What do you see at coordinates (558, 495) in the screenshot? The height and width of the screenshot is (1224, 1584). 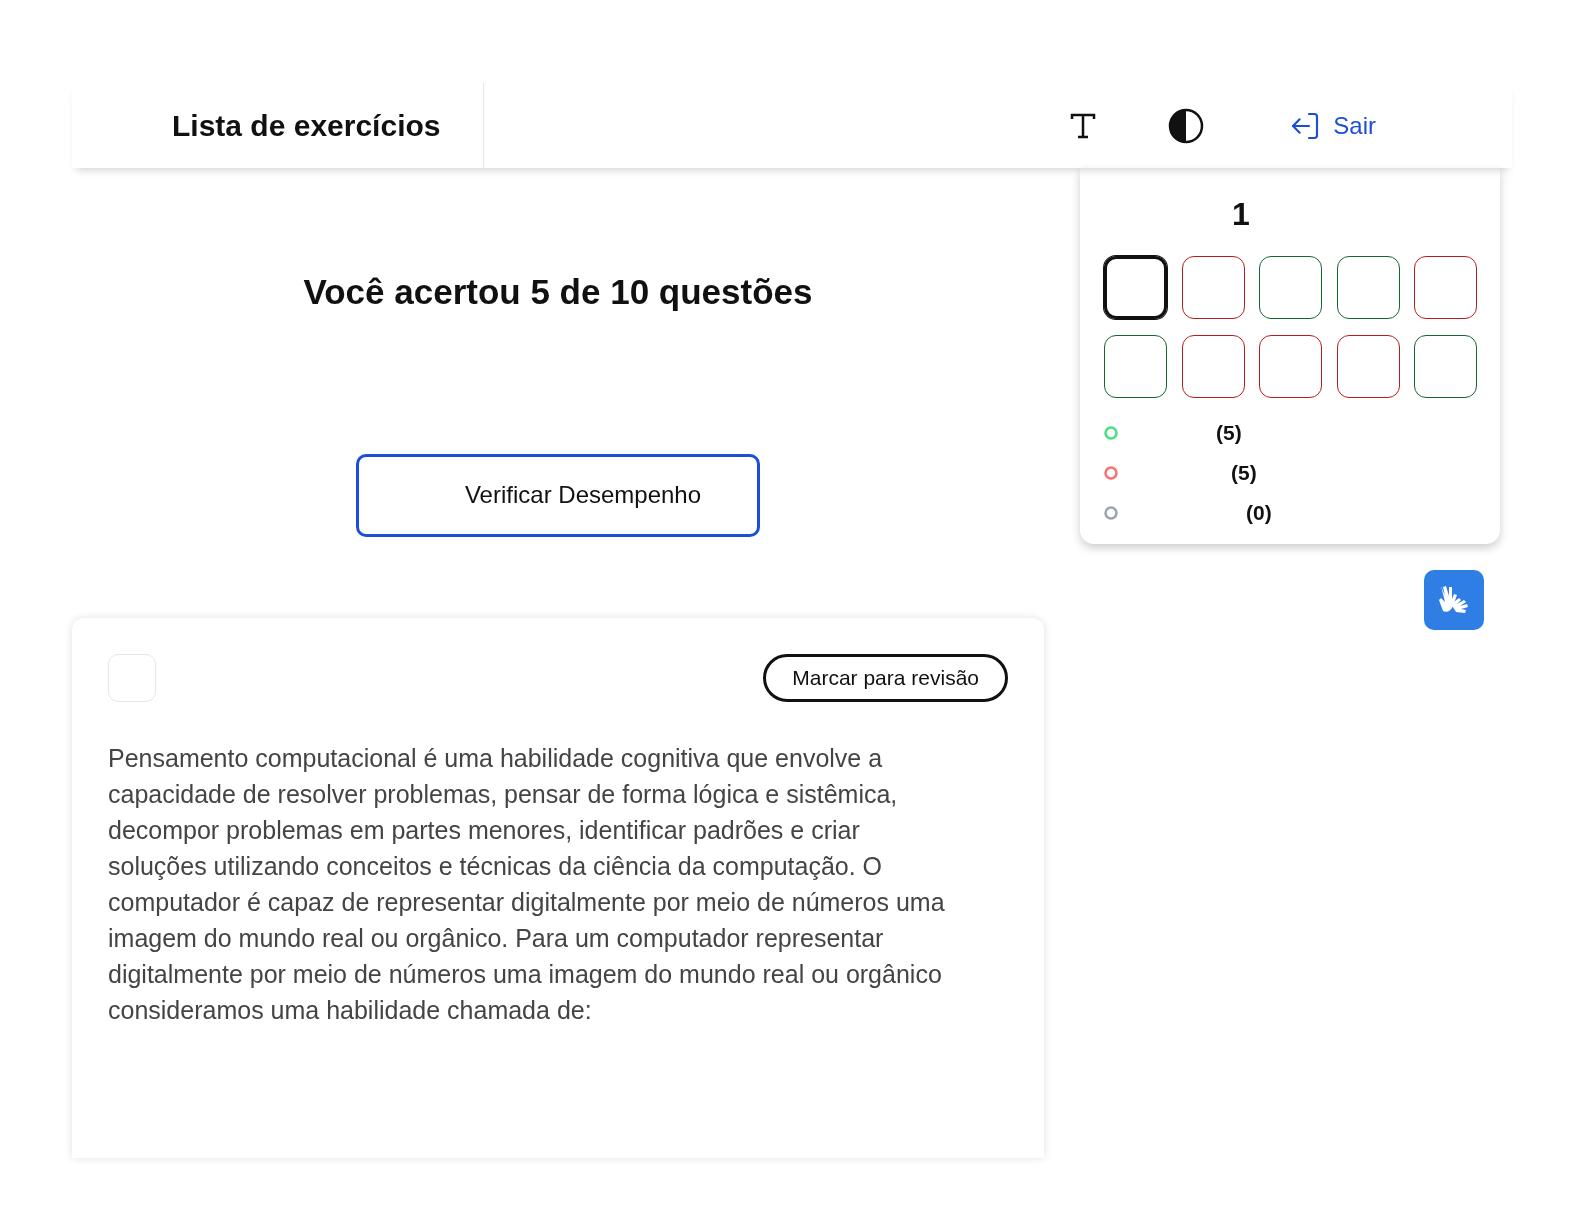 I see `check-performance-button: Verificar Desempenho` at bounding box center [558, 495].